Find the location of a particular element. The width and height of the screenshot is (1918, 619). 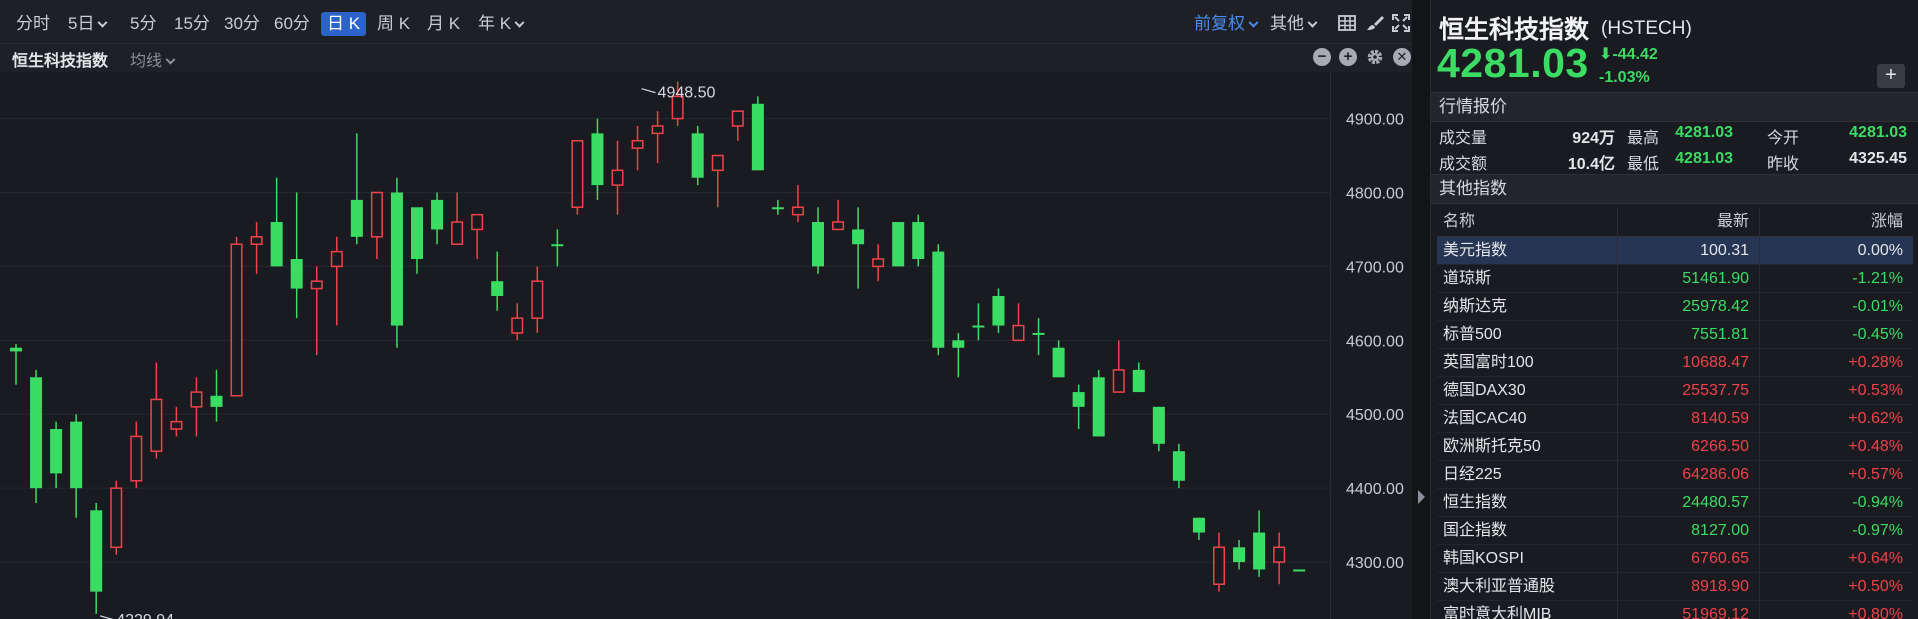

table-row: 欧洲斯托克50 6266.50 +0.48% is located at coordinates (1675, 447).